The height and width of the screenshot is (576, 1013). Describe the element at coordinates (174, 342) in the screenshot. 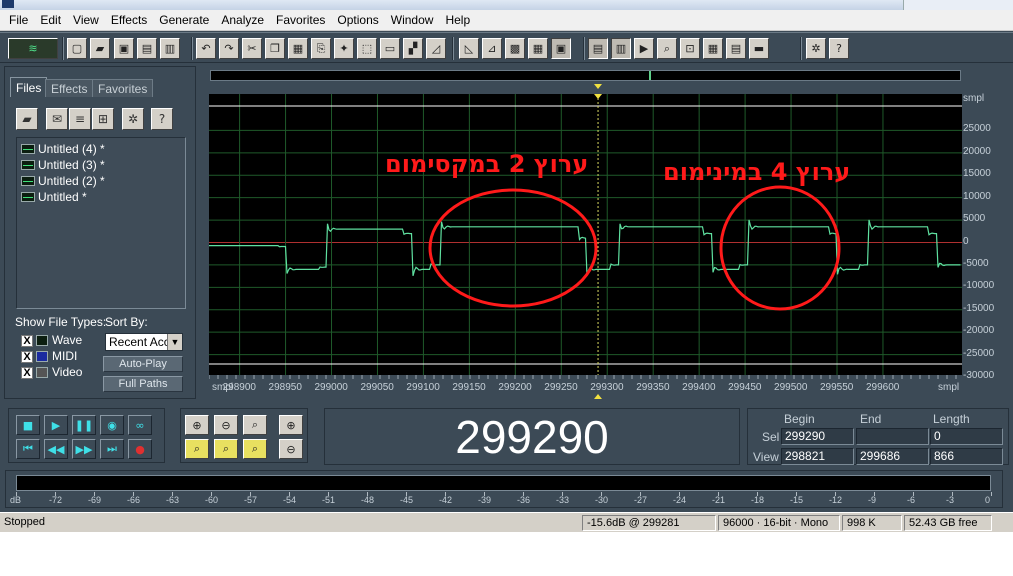

I see `chevron-down-icon: ▼` at that location.